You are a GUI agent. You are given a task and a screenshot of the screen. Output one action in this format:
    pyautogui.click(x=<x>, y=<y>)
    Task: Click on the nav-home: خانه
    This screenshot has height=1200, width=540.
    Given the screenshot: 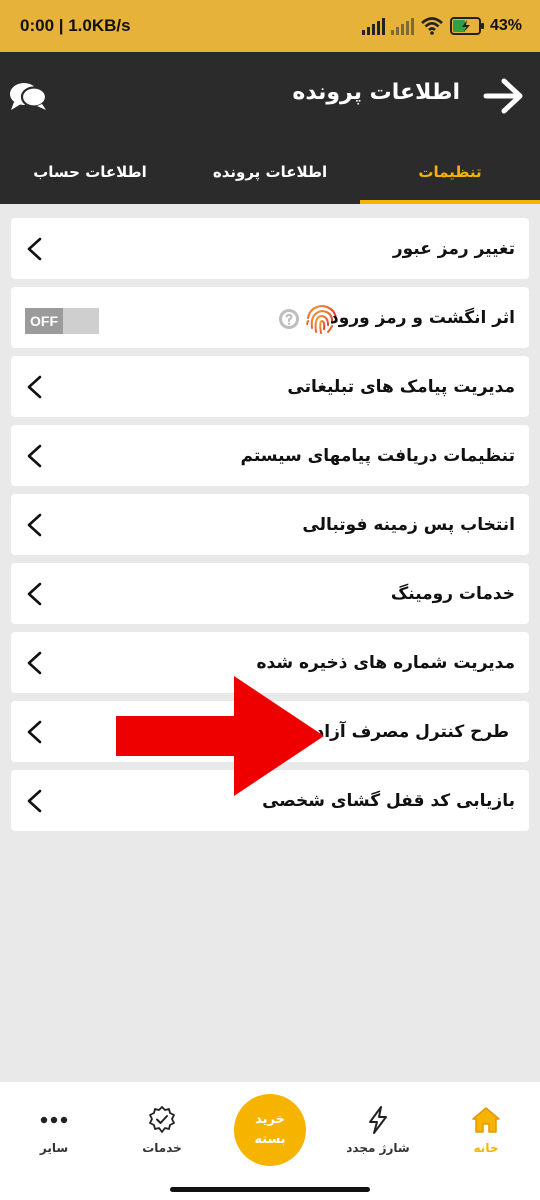 What is the action you would take?
    pyautogui.click(x=486, y=1130)
    